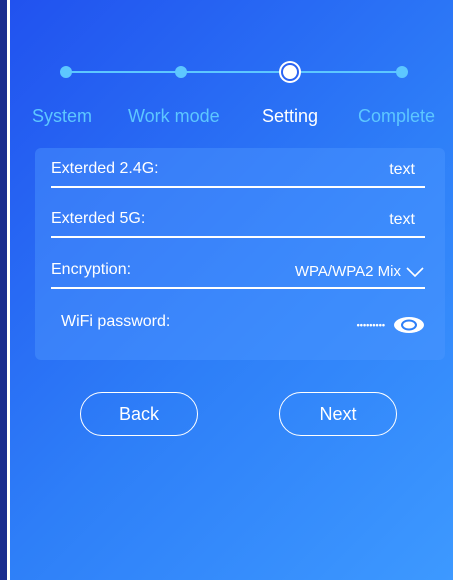 This screenshot has height=580, width=453. What do you see at coordinates (402, 170) in the screenshot?
I see `extended-24g-input: text` at bounding box center [402, 170].